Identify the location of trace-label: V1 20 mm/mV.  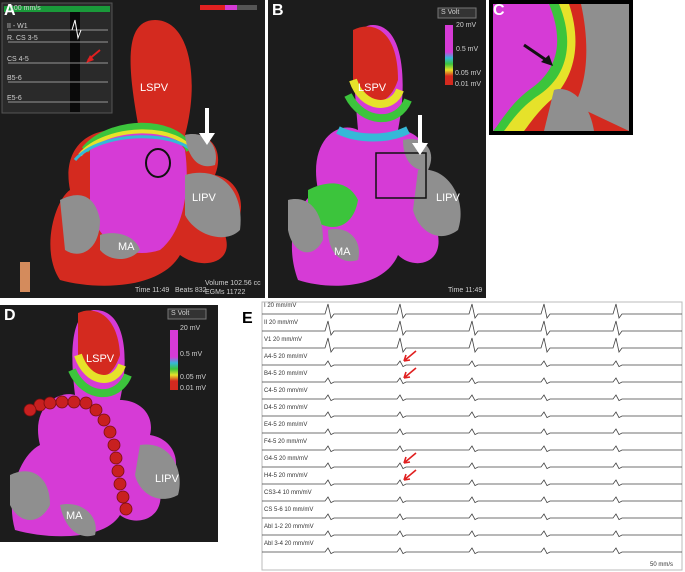
(283, 340).